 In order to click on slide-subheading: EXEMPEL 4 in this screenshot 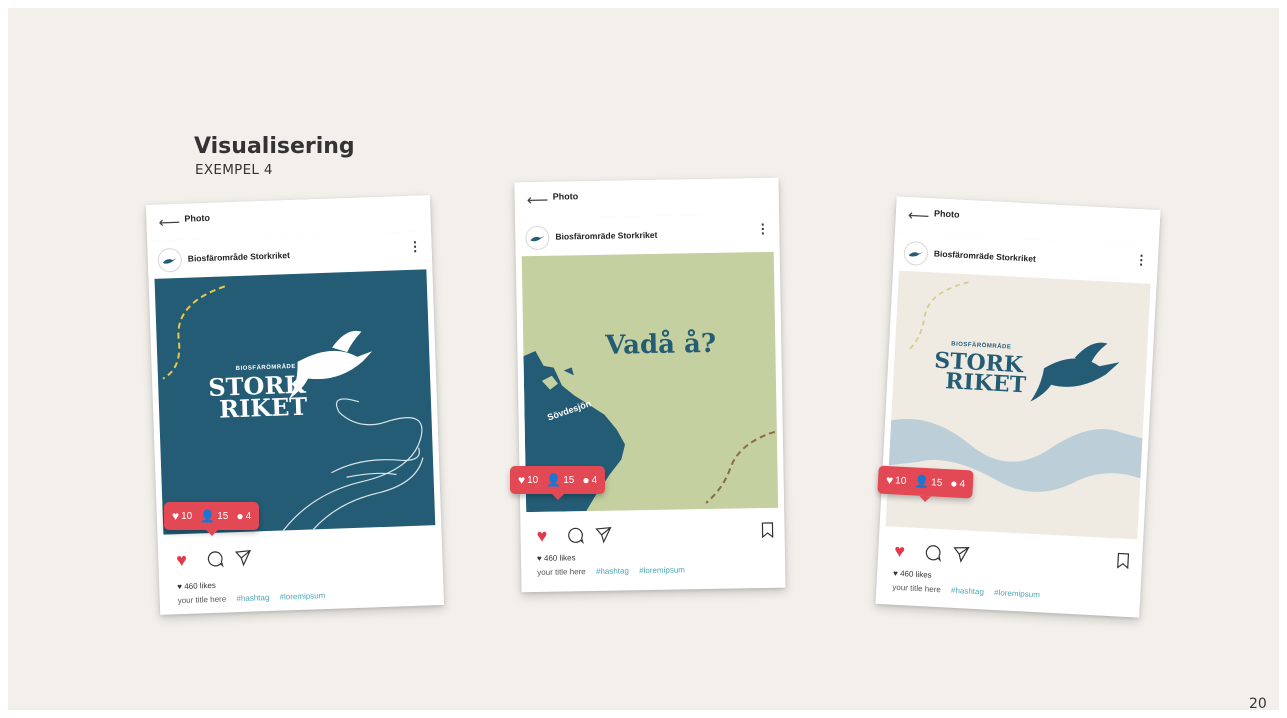, I will do `click(234, 170)`.